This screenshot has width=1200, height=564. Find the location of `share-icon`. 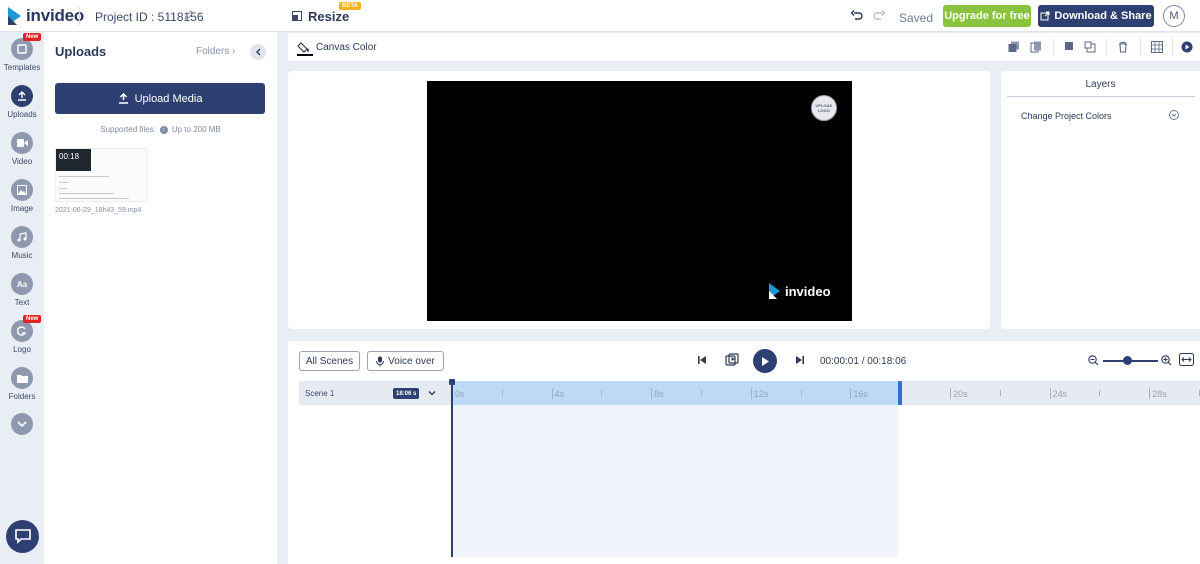

share-icon is located at coordinates (1045, 16).